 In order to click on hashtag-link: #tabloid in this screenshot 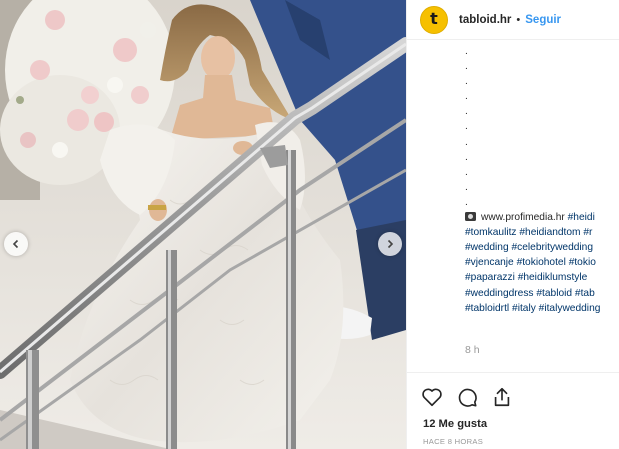, I will do `click(554, 293)`.